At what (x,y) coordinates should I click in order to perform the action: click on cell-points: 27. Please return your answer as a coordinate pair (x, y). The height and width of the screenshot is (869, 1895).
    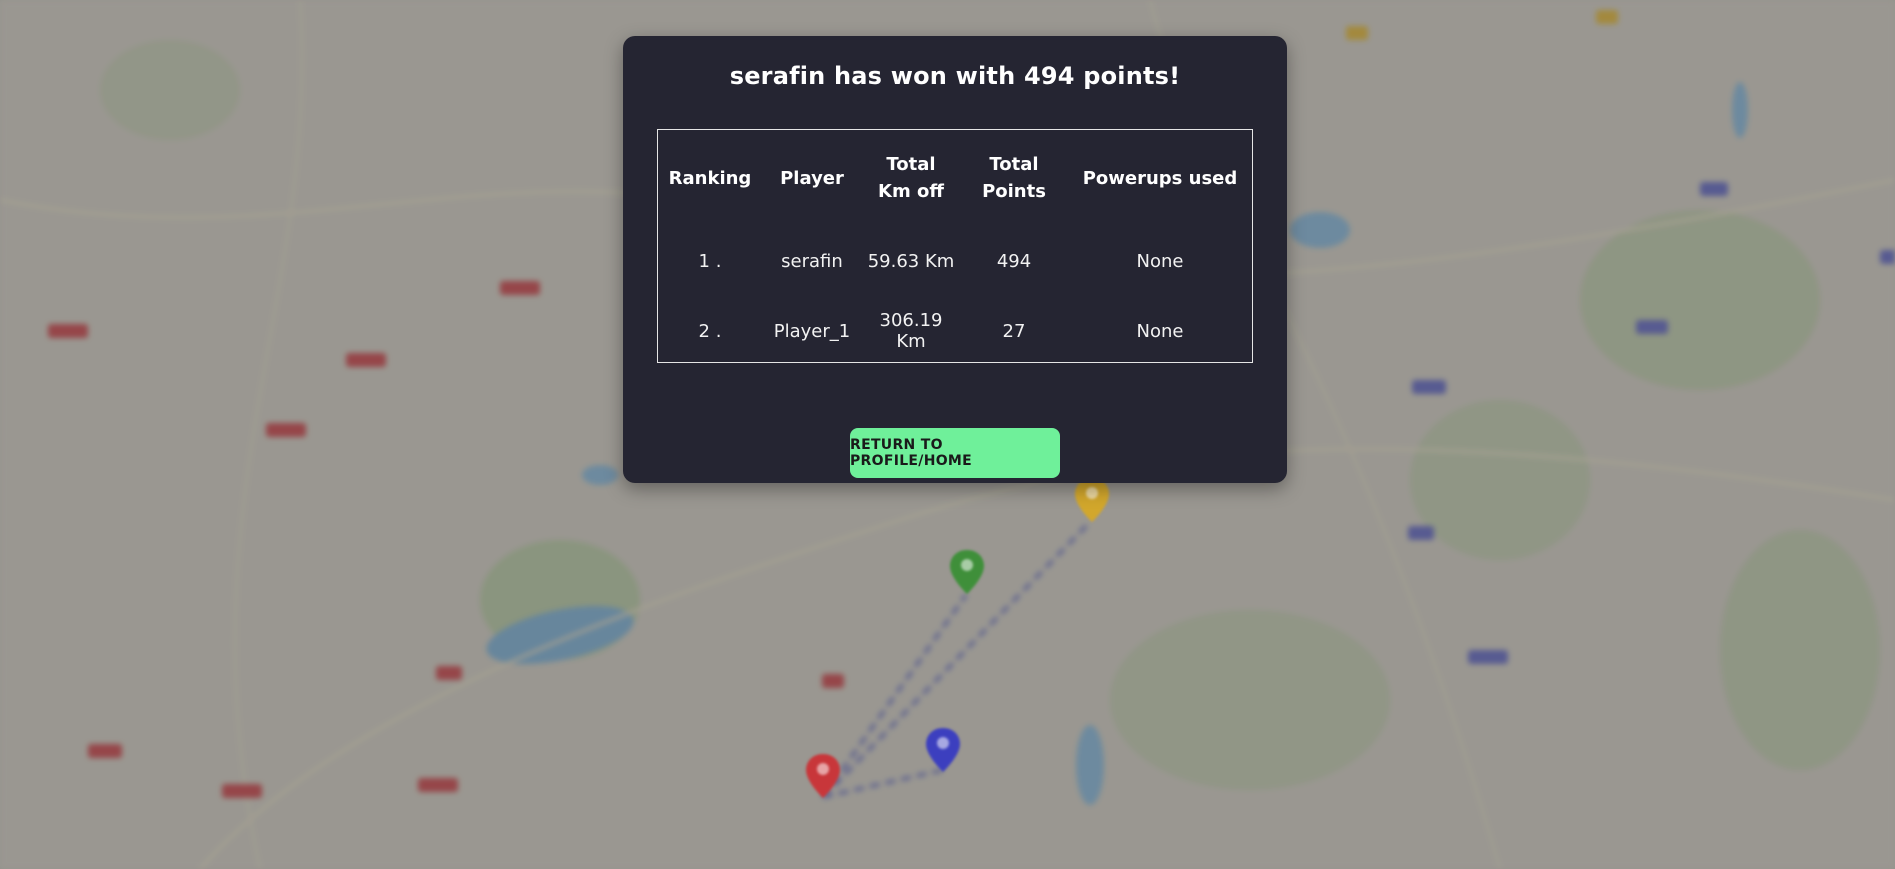
    Looking at the image, I should click on (1014, 331).